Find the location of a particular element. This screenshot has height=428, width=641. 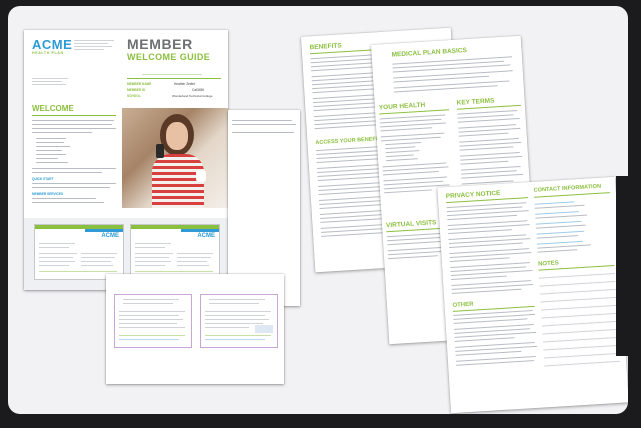

id-card-front: ACME is located at coordinates (79, 252).